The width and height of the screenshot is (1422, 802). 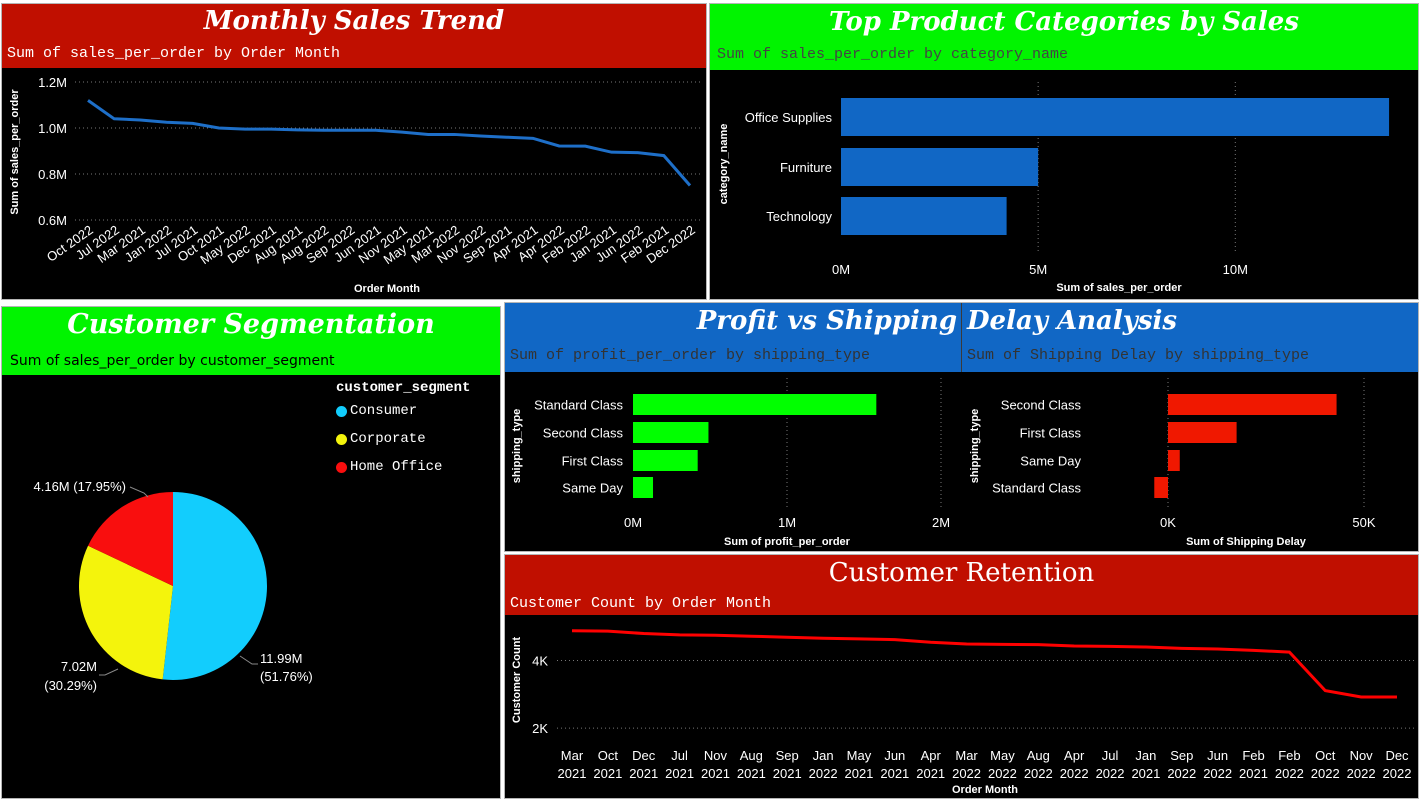 I want to click on x-axis-title: Order Month, so click(x=985, y=790).